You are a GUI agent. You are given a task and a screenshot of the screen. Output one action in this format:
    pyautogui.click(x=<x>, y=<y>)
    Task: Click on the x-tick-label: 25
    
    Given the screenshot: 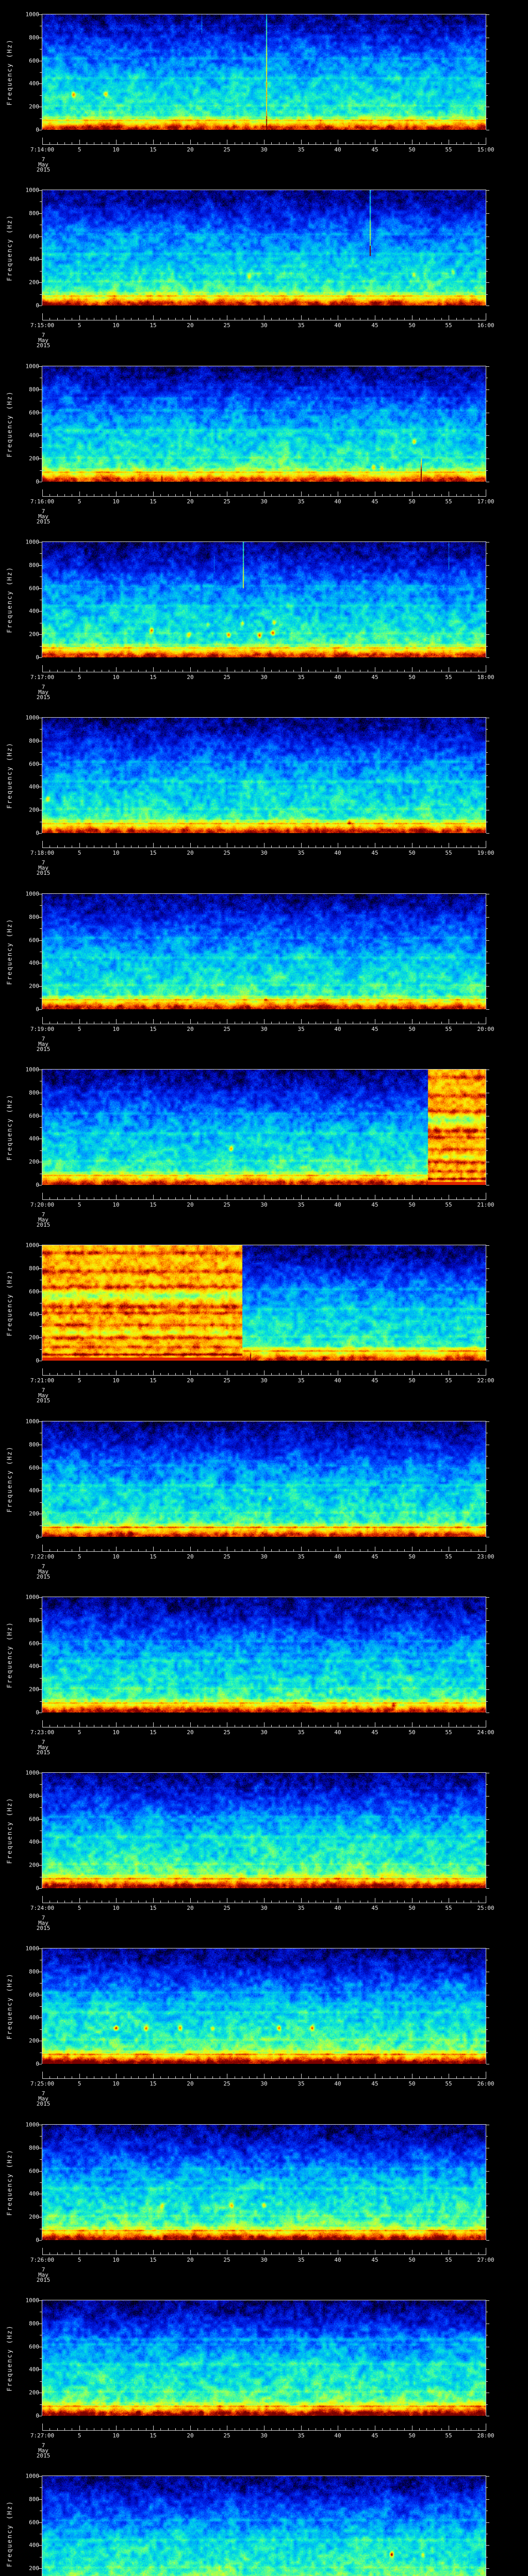 What is the action you would take?
    pyautogui.click(x=227, y=1732)
    